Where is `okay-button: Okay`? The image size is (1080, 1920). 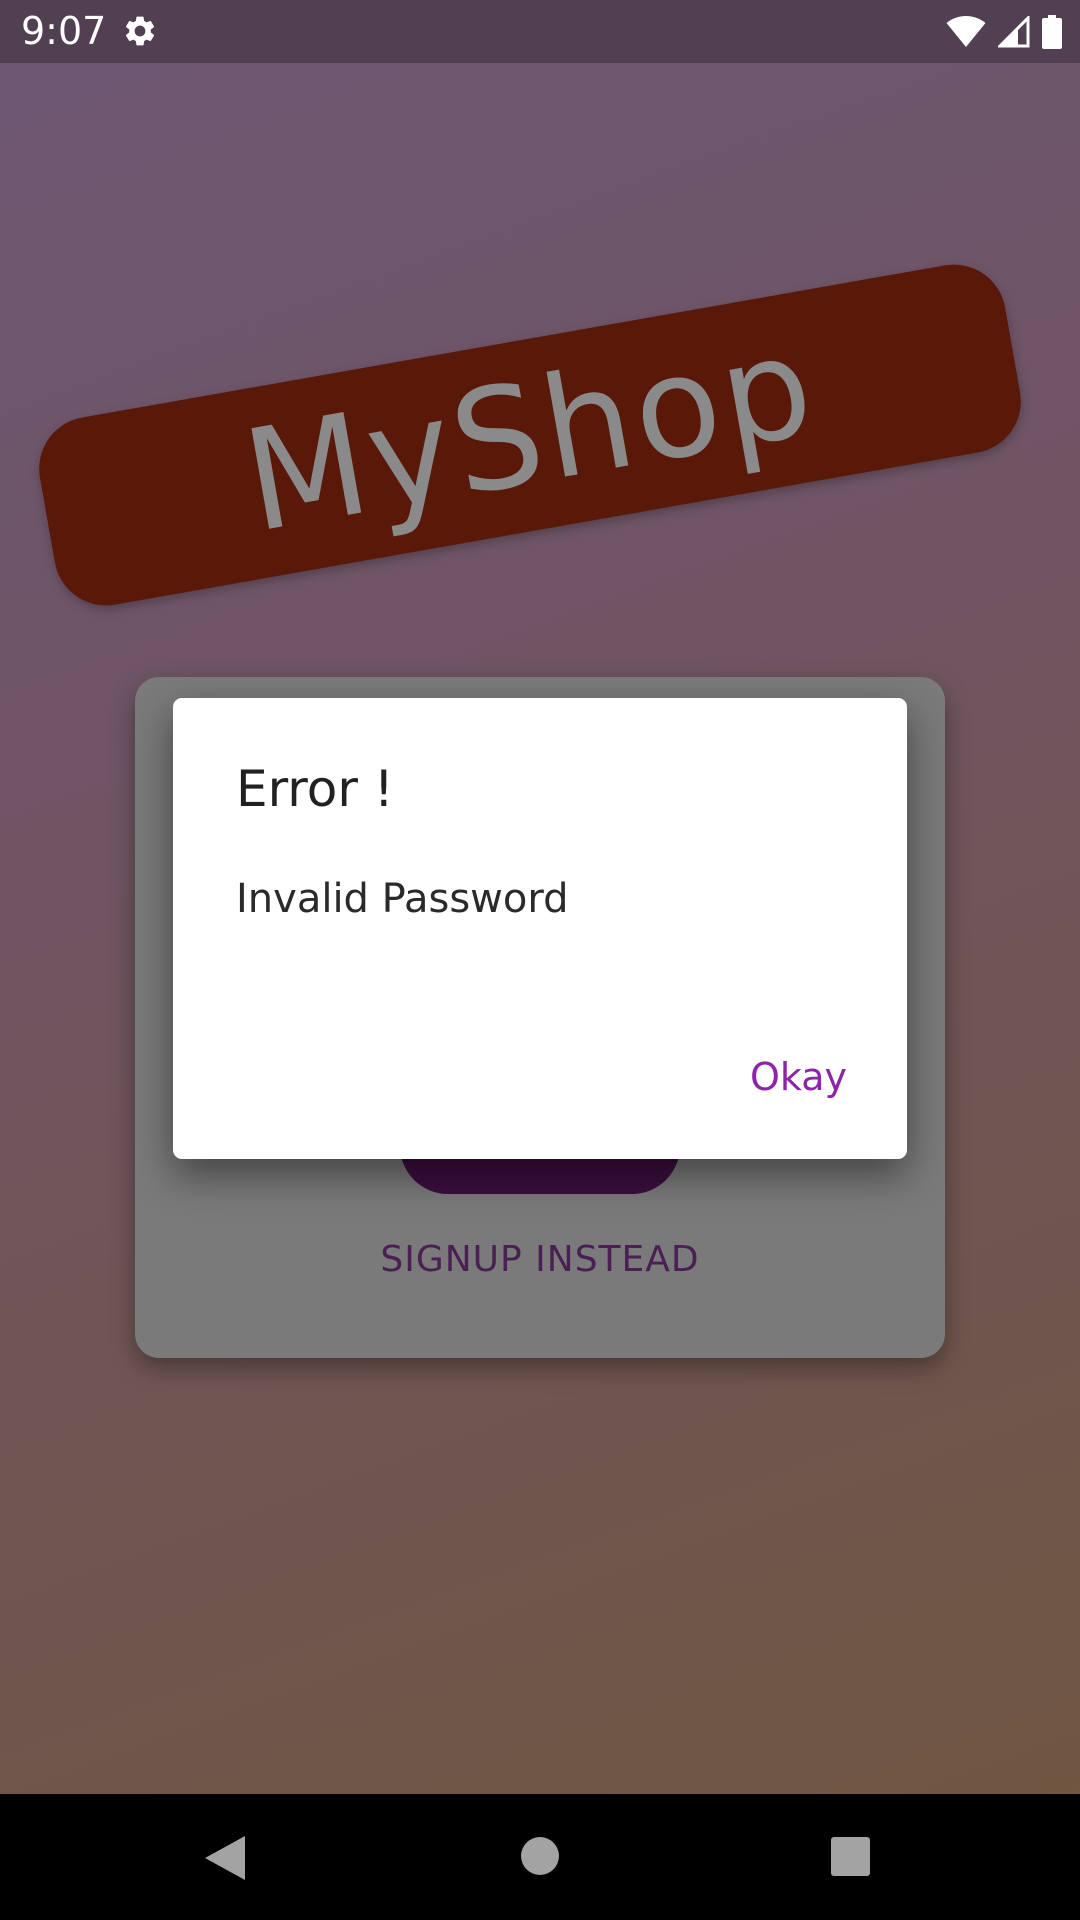 okay-button: Okay is located at coordinates (798, 1077).